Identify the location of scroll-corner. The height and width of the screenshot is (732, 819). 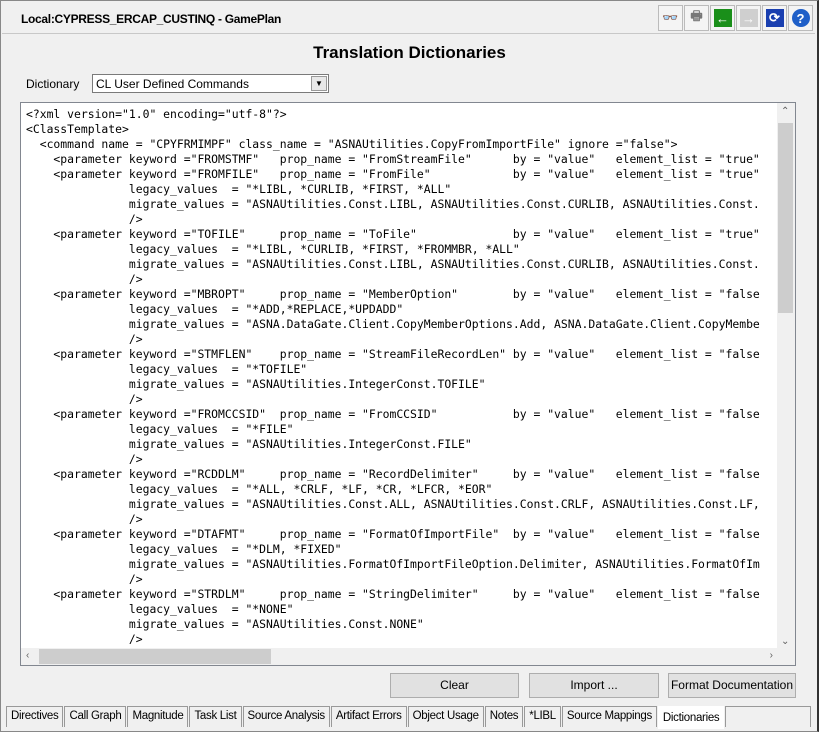
(786, 656).